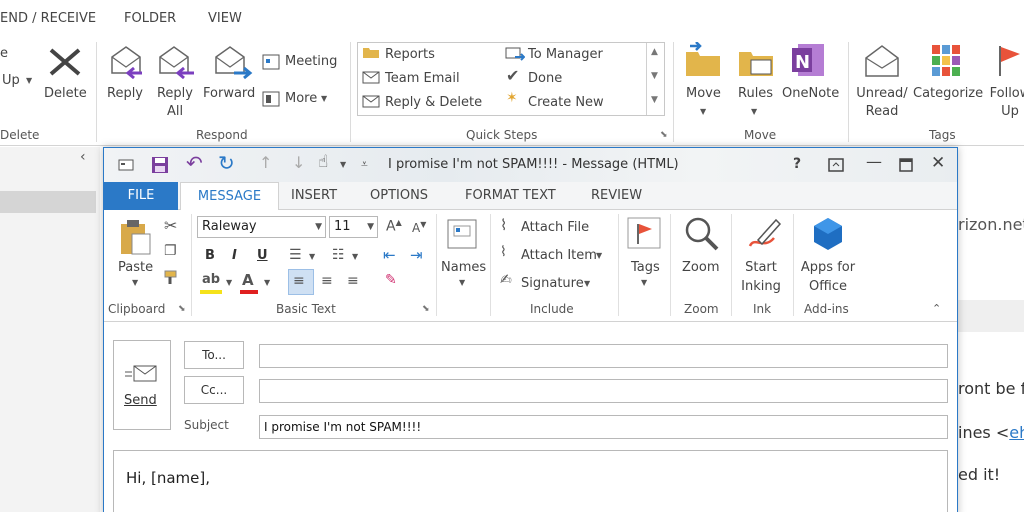  I want to click on cleanup-button-label: Up, so click(11, 81).